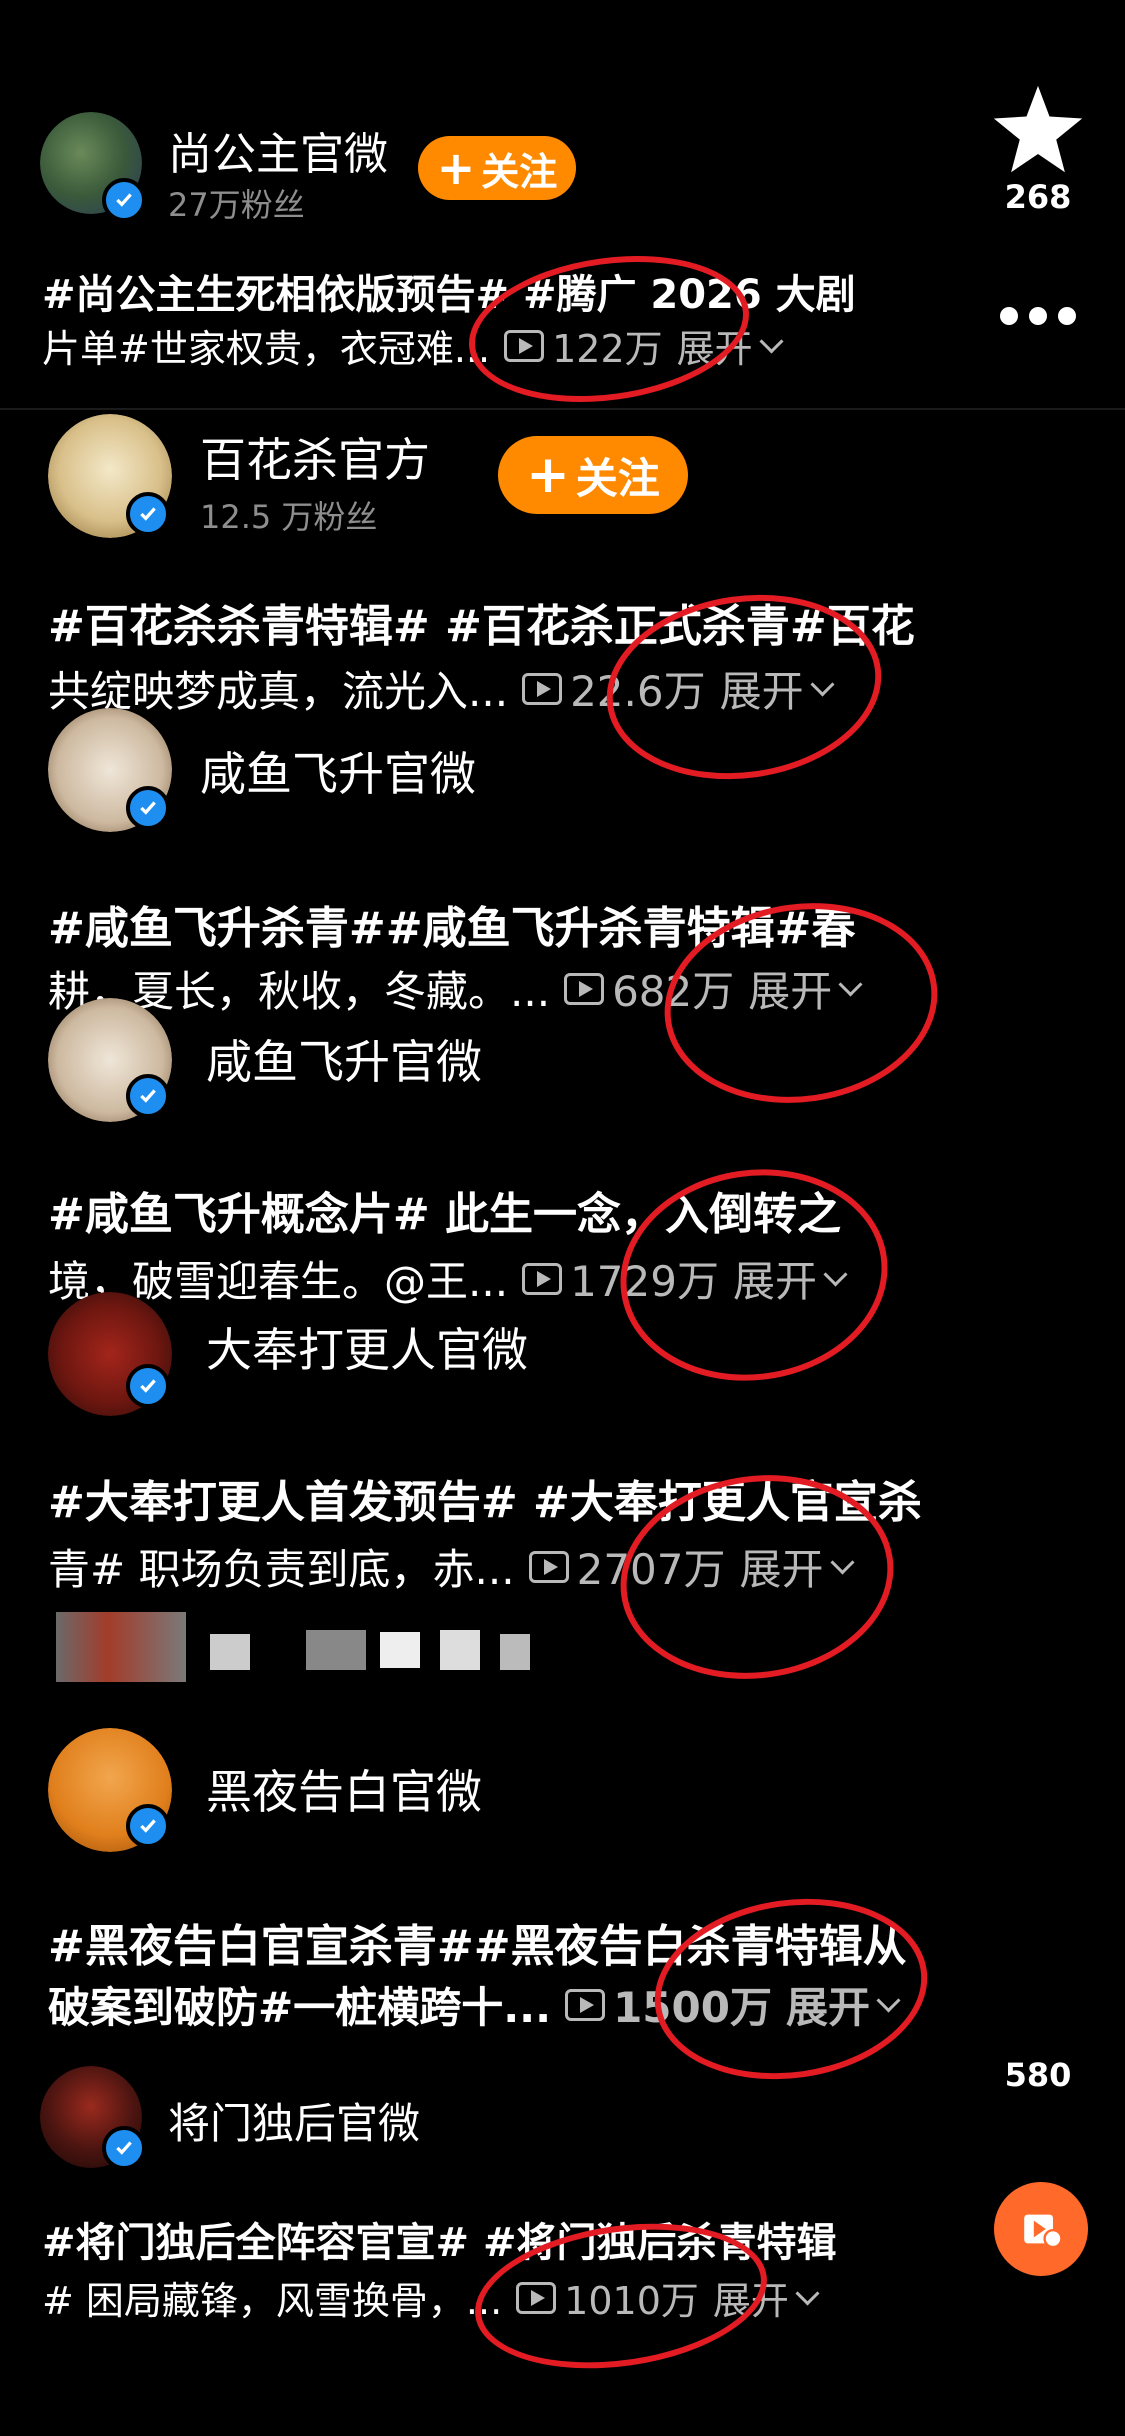 This screenshot has height=2436, width=1125. Describe the element at coordinates (1043, 2231) in the screenshot. I see `share-video-icon` at that location.